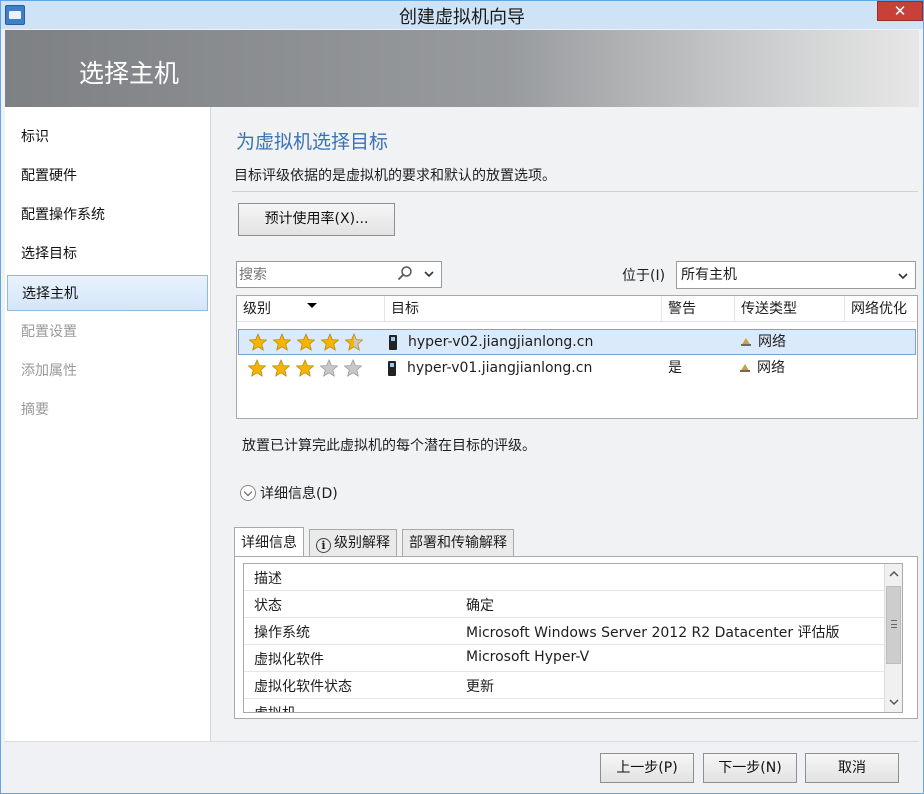 Image resolution: width=924 pixels, height=794 pixels. Describe the element at coordinates (107, 254) in the screenshot. I see `nav-item-select-destination: 选择目标` at that location.